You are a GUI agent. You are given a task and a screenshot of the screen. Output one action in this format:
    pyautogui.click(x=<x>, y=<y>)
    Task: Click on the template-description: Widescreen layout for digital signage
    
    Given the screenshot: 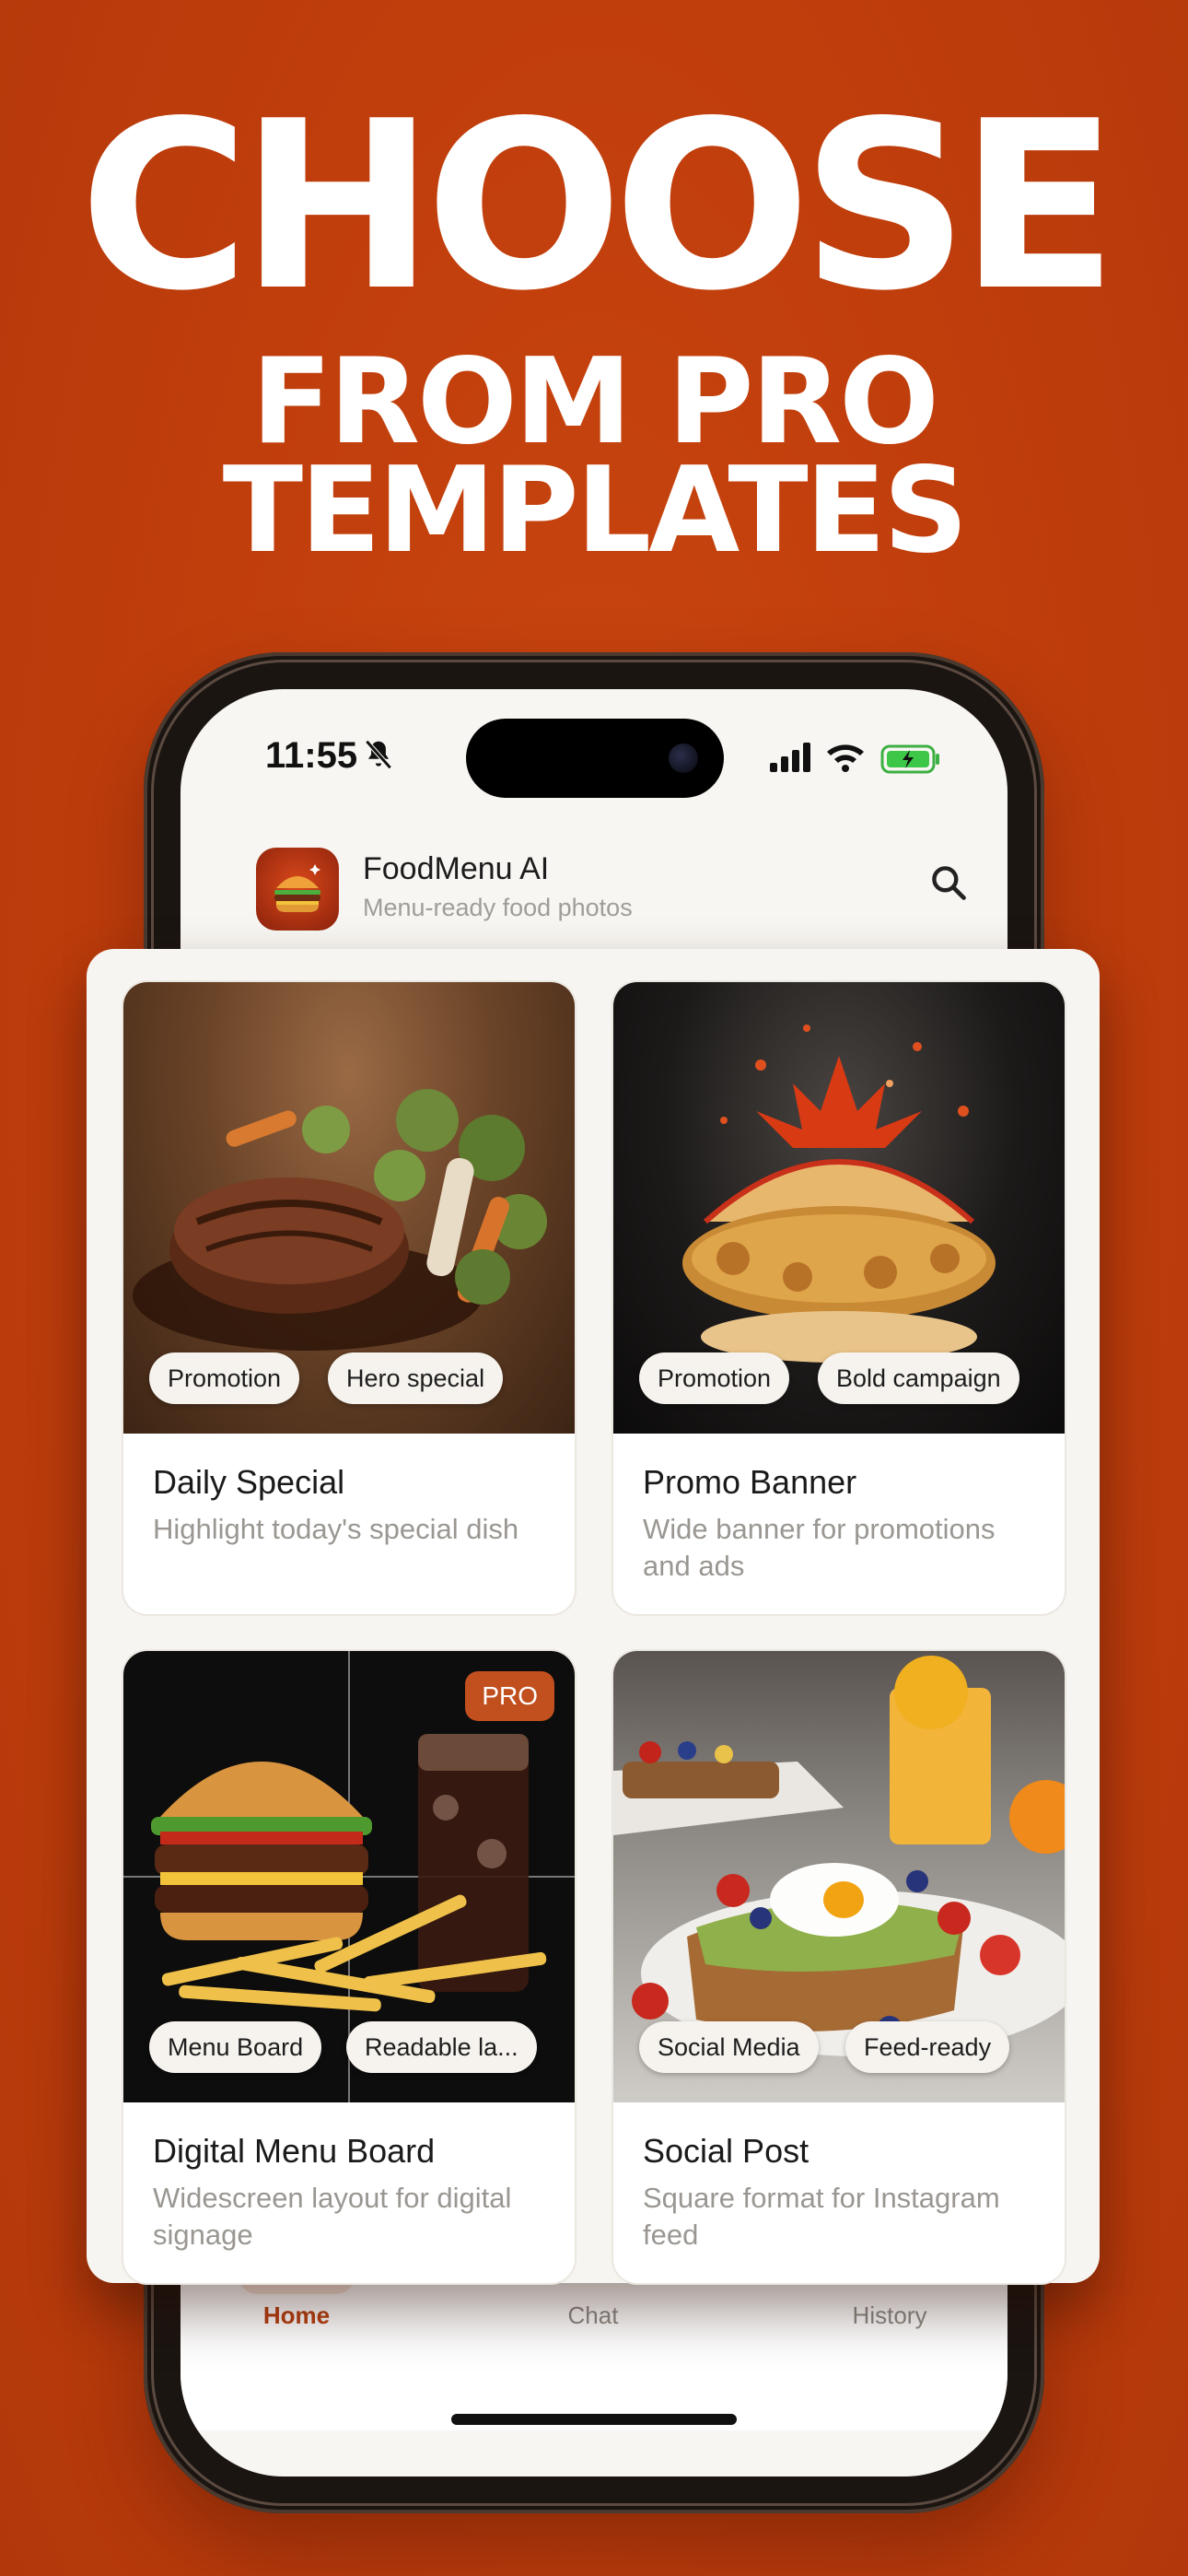 What is the action you would take?
    pyautogui.click(x=332, y=2216)
    